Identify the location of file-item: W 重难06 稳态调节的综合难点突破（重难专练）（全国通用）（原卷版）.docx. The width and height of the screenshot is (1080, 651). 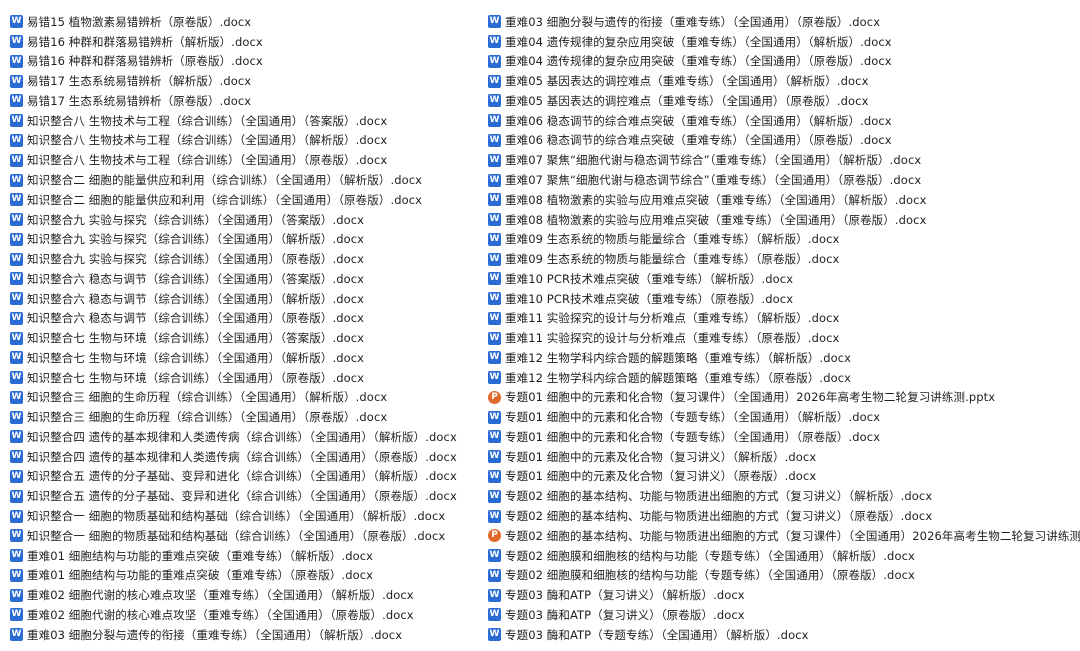
(784, 141).